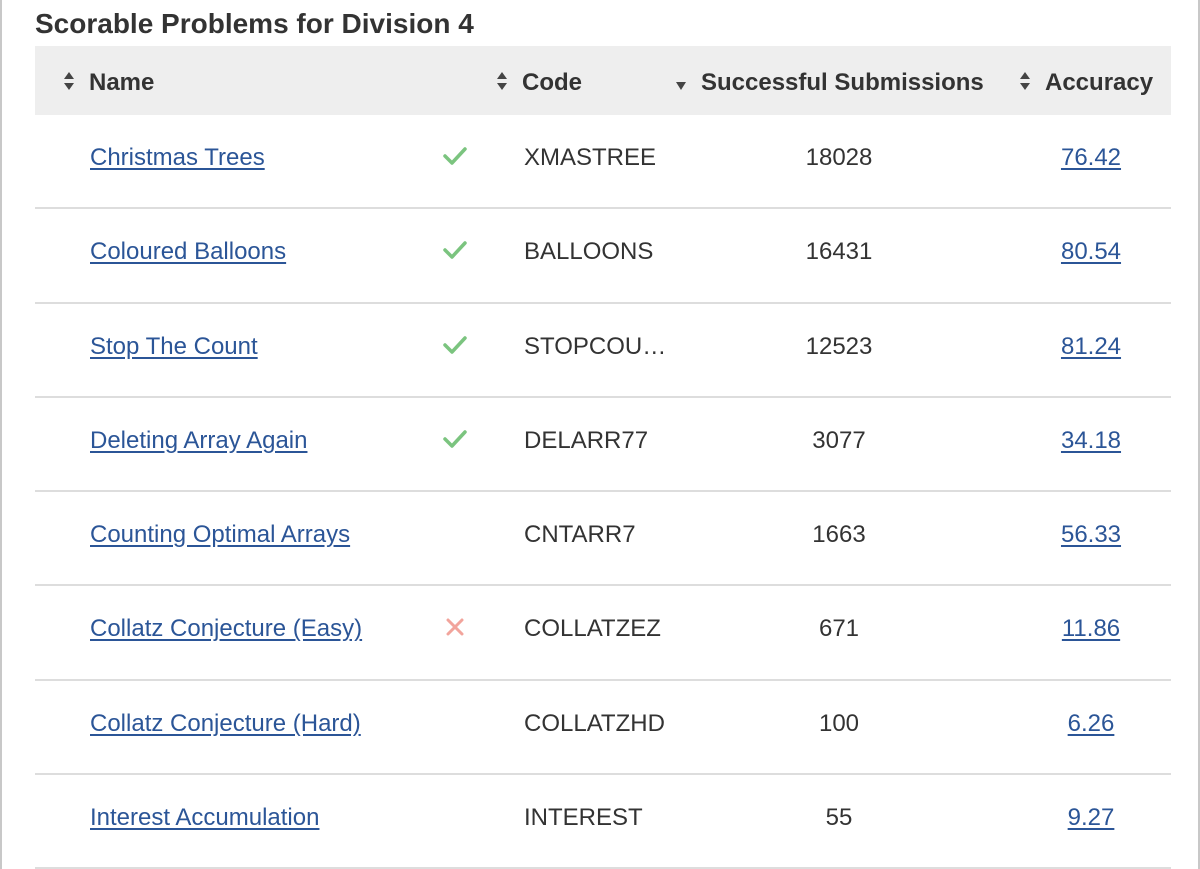 The image size is (1200, 869). What do you see at coordinates (839, 723) in the screenshot?
I see `successful-submissions: 100` at bounding box center [839, 723].